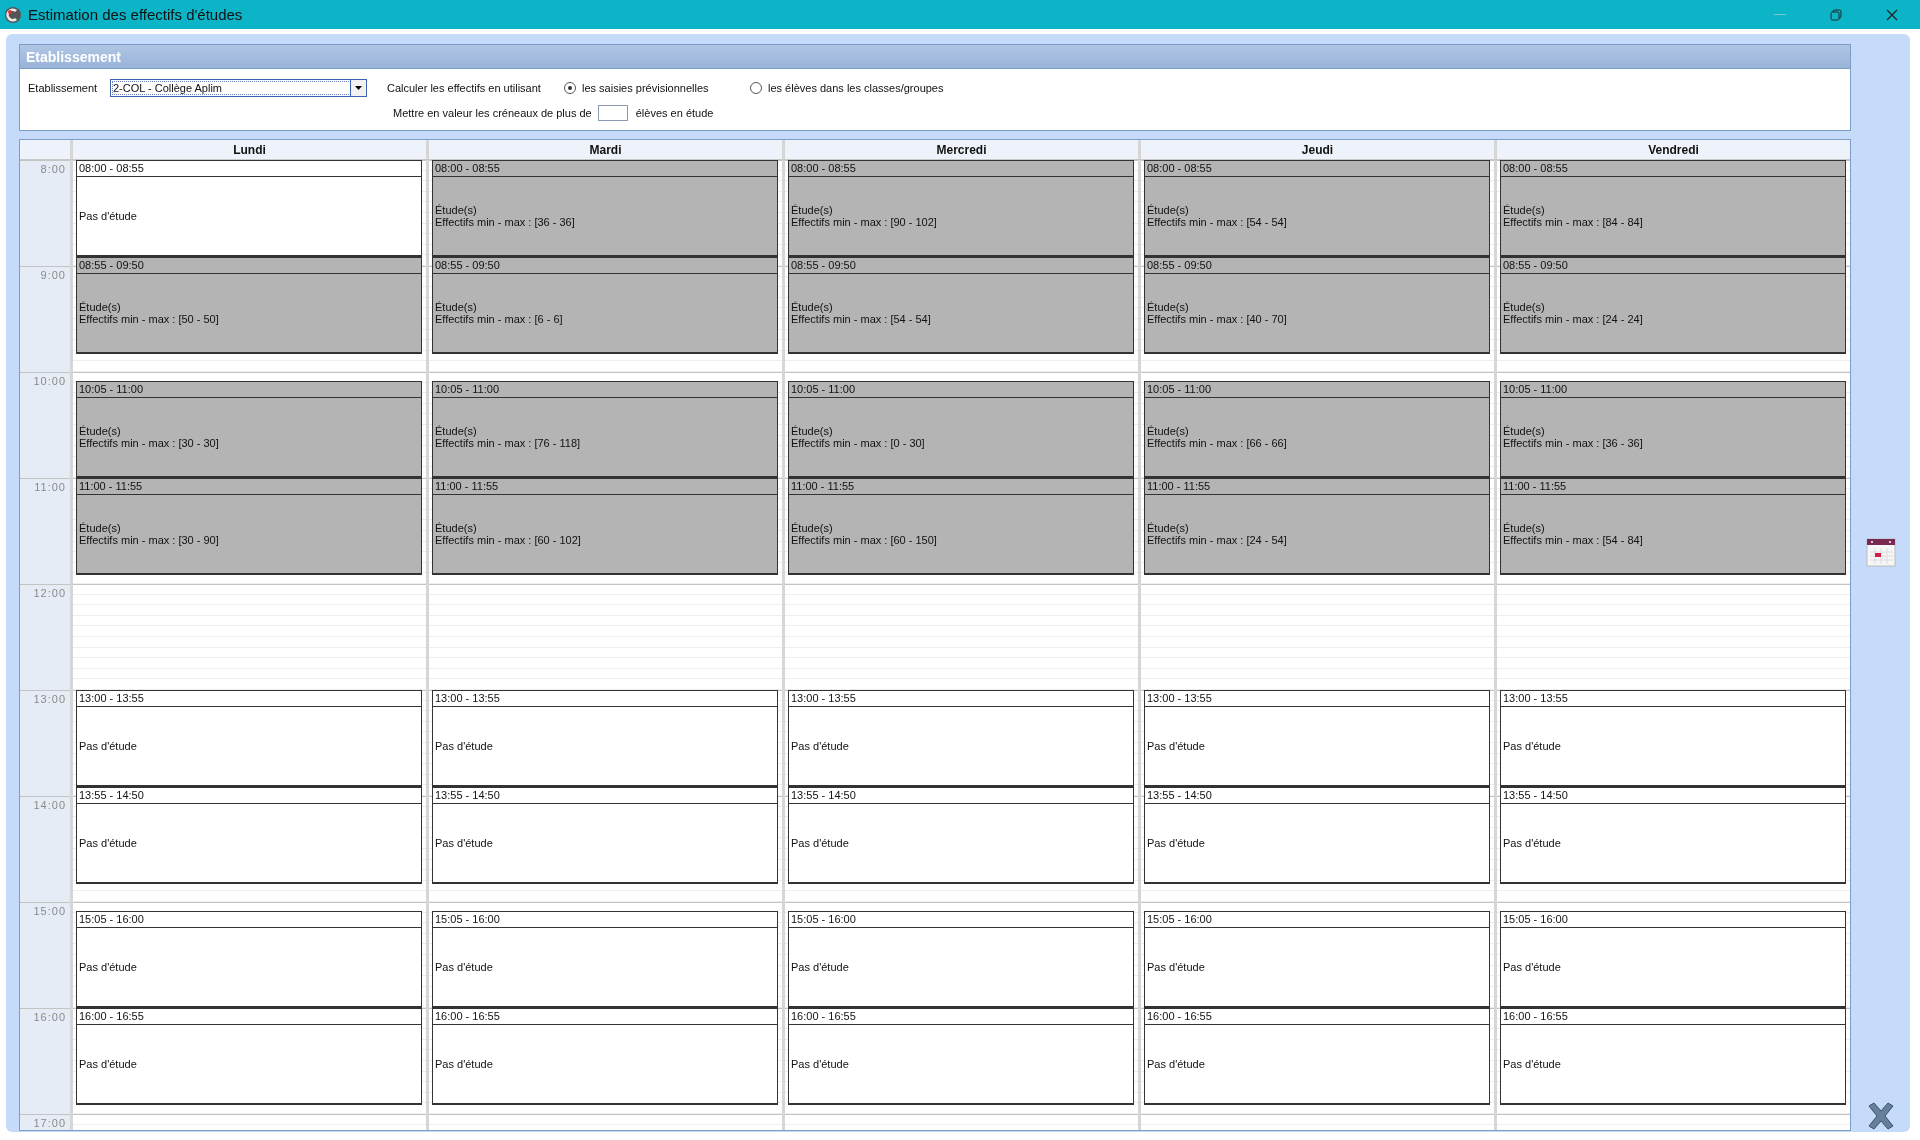 The width and height of the screenshot is (1920, 1140). I want to click on time-slot: 11:00 - 11:55 Étude(s) Effectifs min - max : [24 - 54], so click(1317, 526).